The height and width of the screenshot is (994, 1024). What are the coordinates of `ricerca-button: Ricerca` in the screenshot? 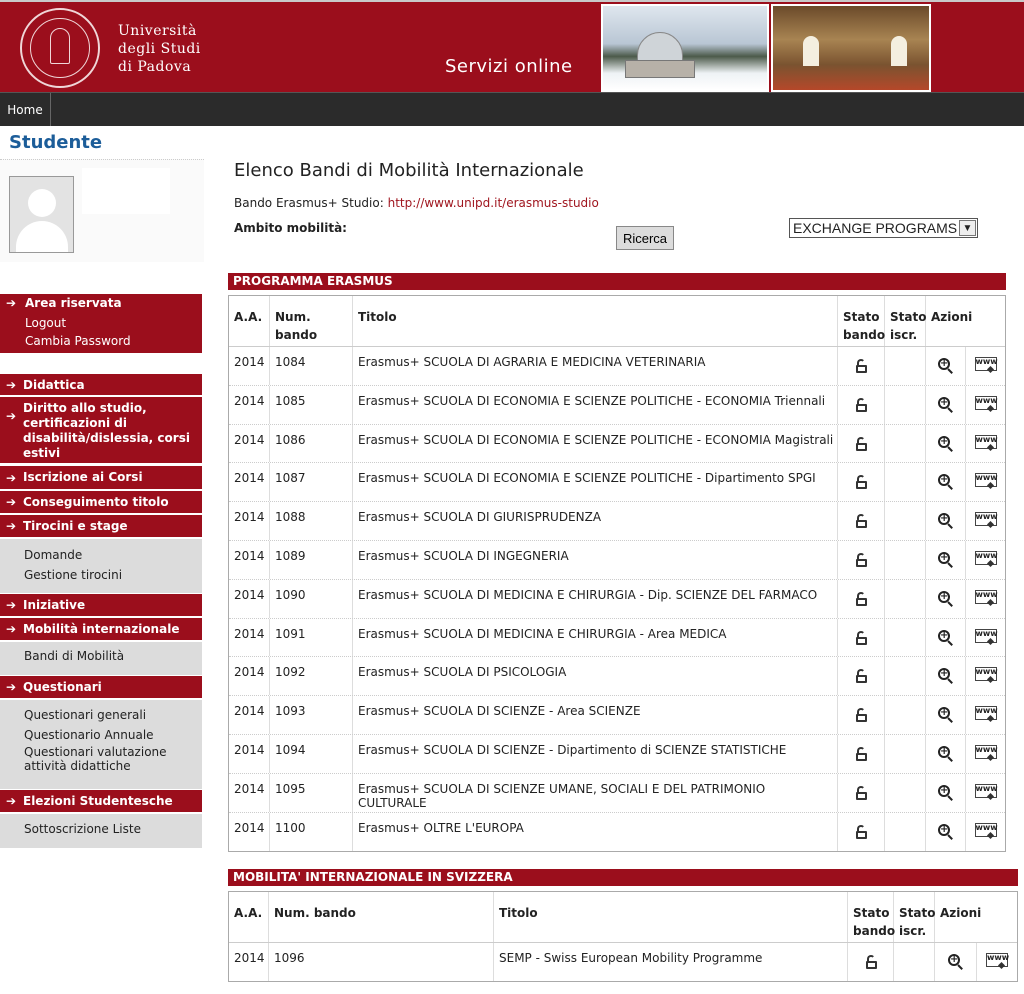 It's located at (645, 238).